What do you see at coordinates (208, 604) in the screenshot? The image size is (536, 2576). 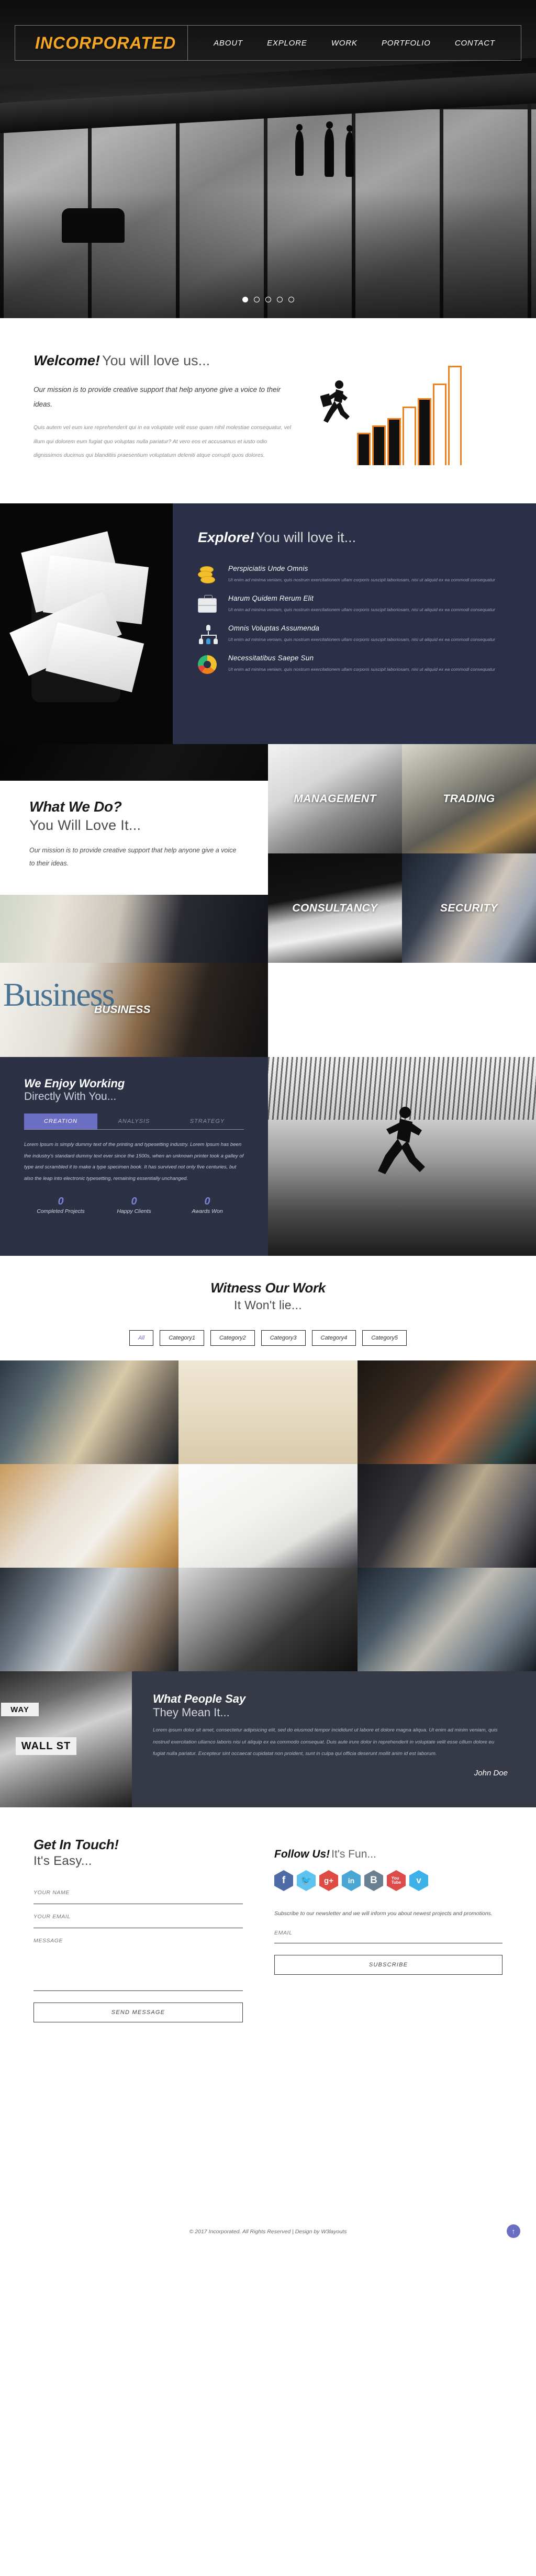 I see `briefcase-icon` at bounding box center [208, 604].